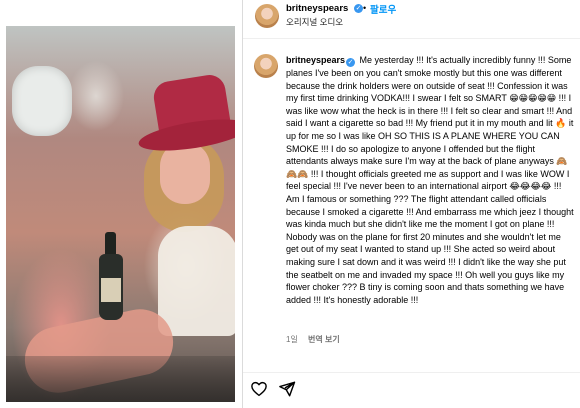  I want to click on photo-bottle-label, so click(111, 290).